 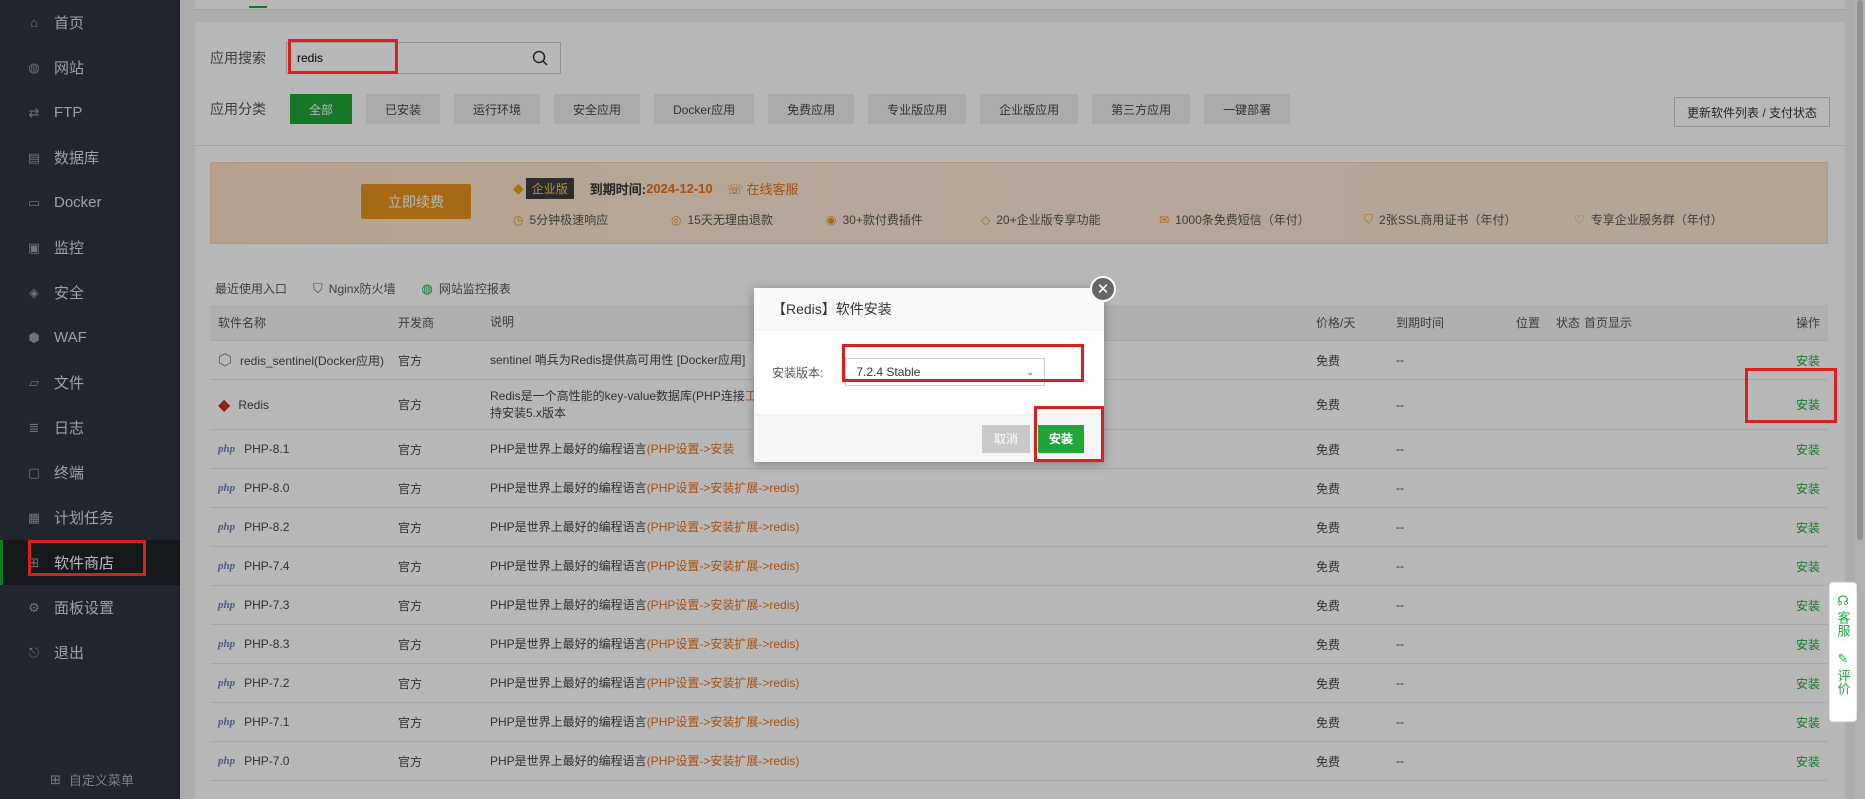 I want to click on dialog-body: 安装版本: 7.2.4 Stable ⌄, so click(x=929, y=372).